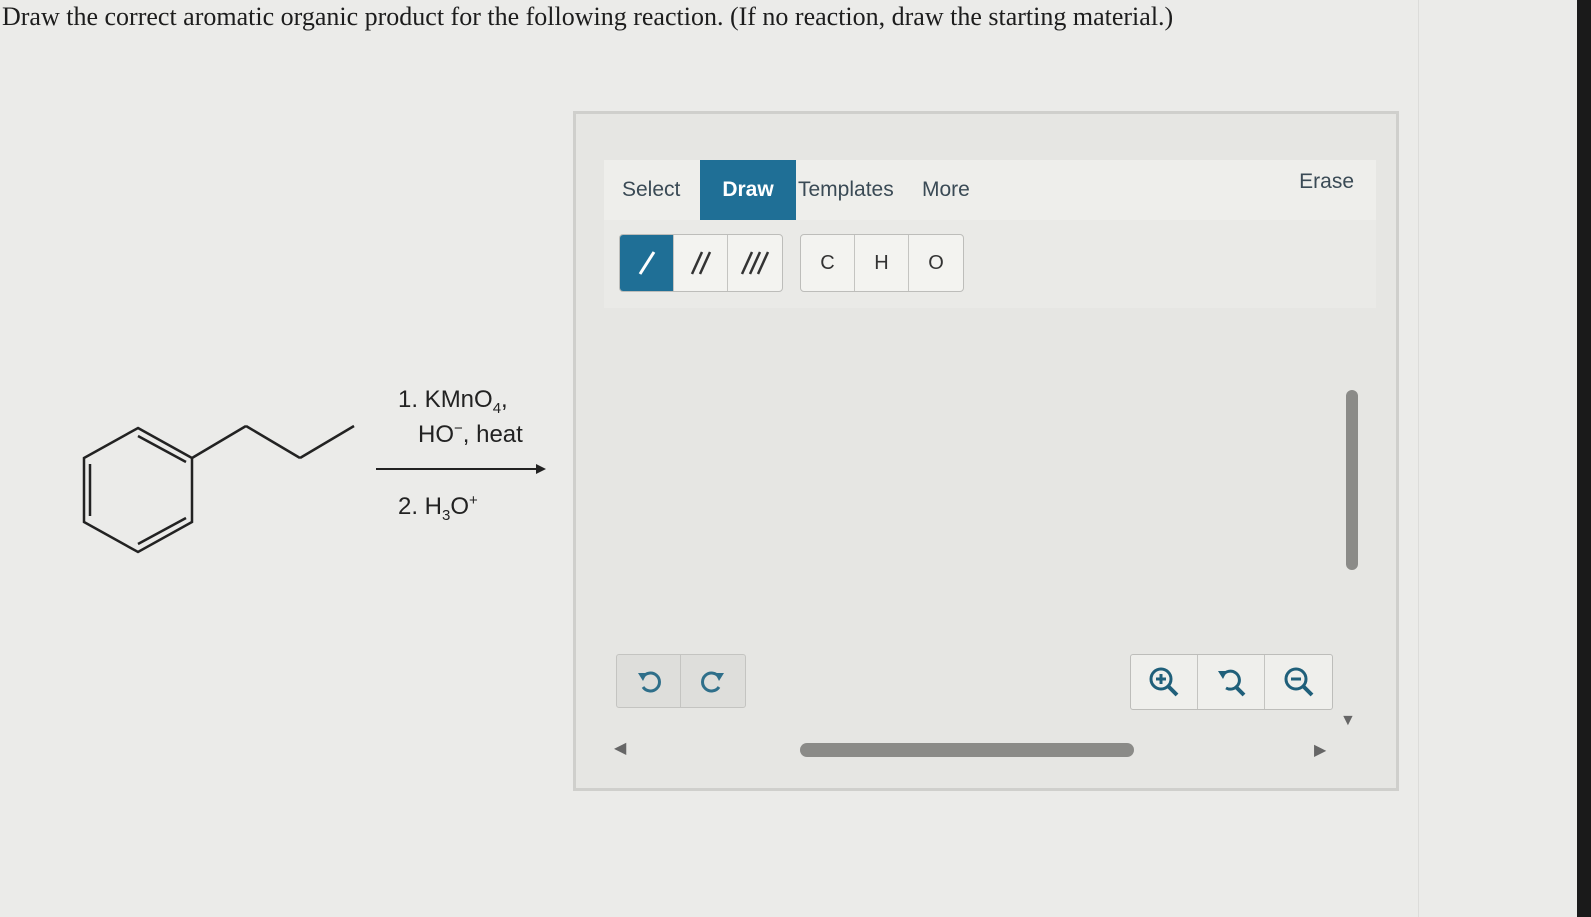 The width and height of the screenshot is (1591, 917). I want to click on reaction-scheme: 1. KMnO4, HO−, heat 2. H3O+, so click(320, 480).